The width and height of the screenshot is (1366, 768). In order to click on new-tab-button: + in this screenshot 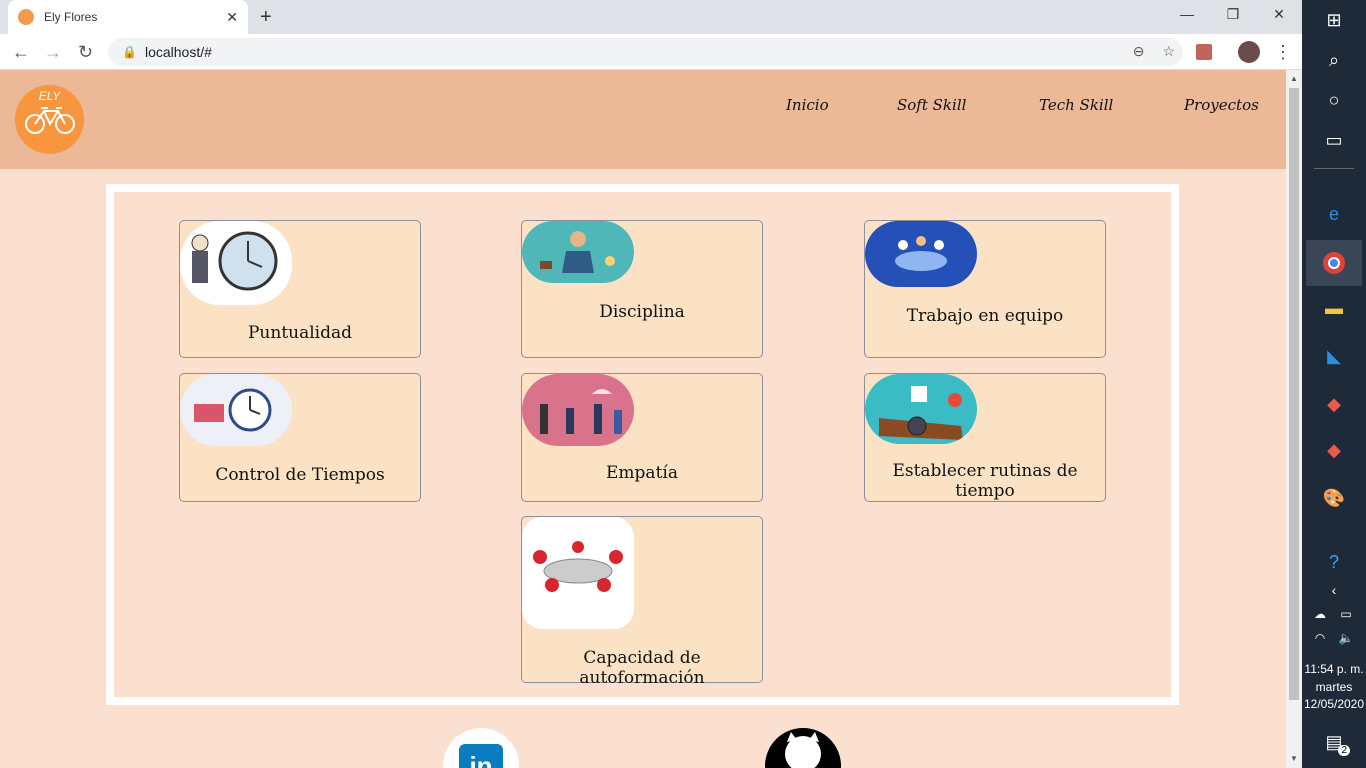, I will do `click(266, 17)`.